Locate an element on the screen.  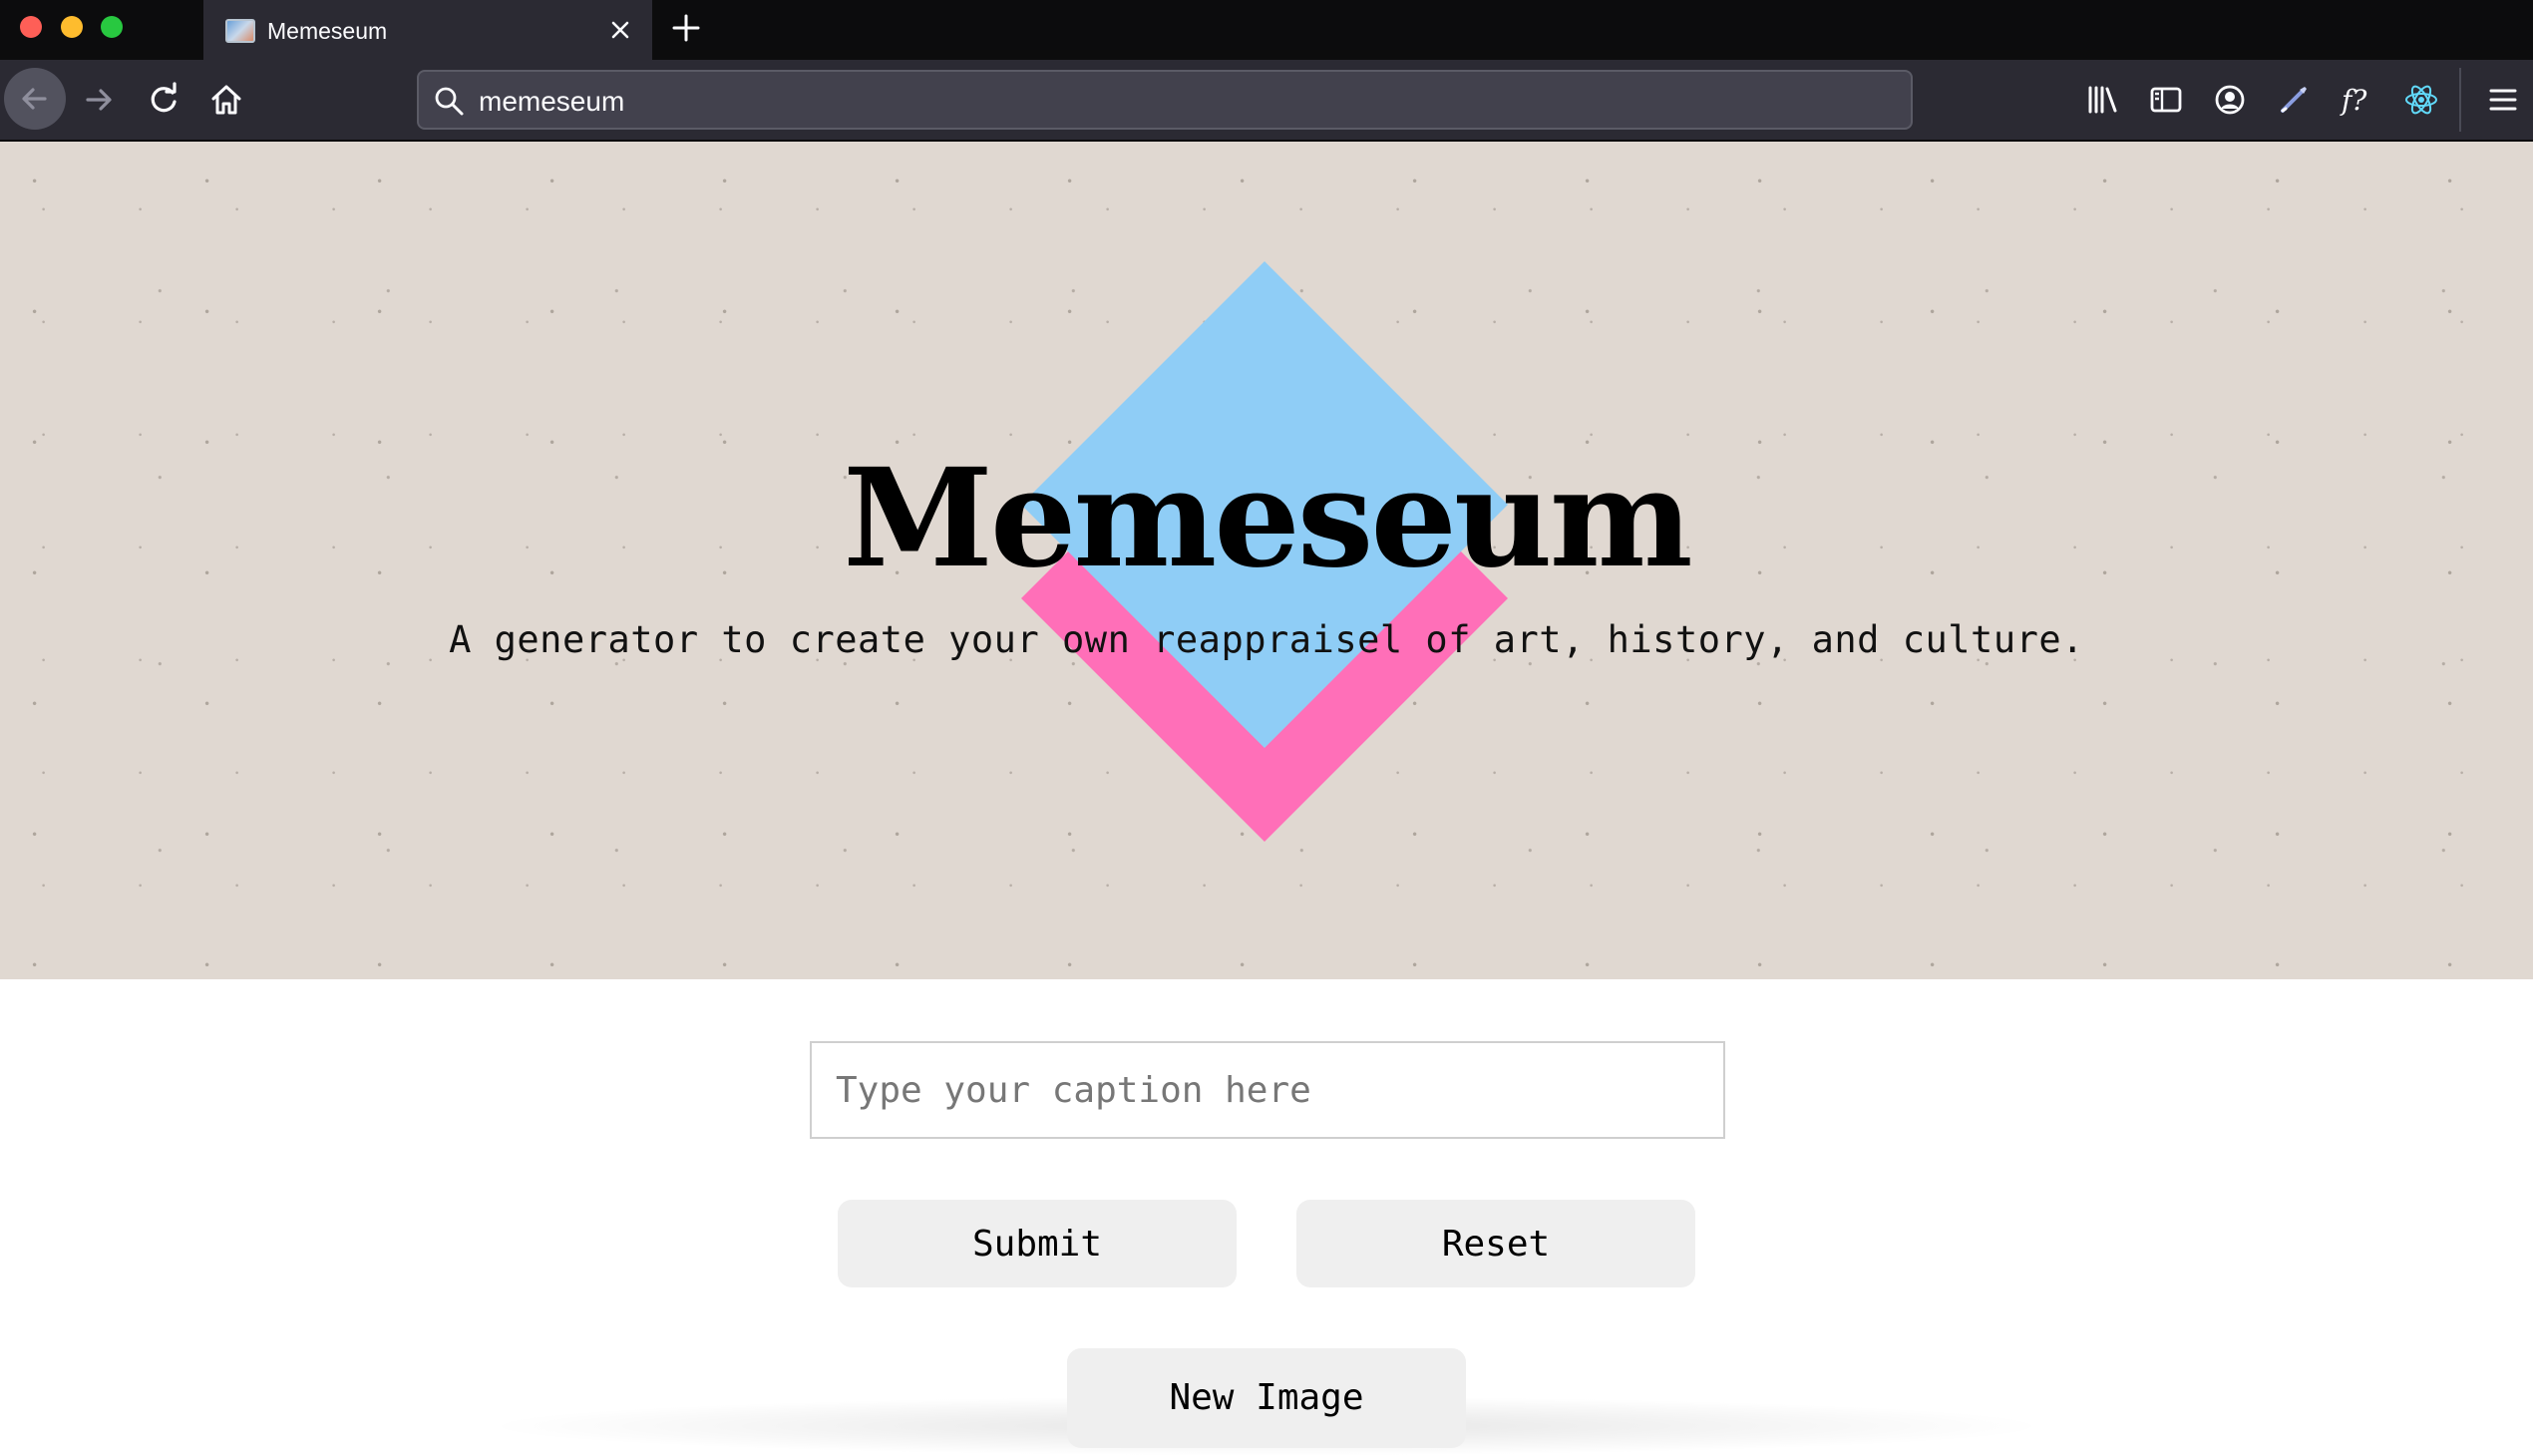
caption-input is located at coordinates (1267, 1090).